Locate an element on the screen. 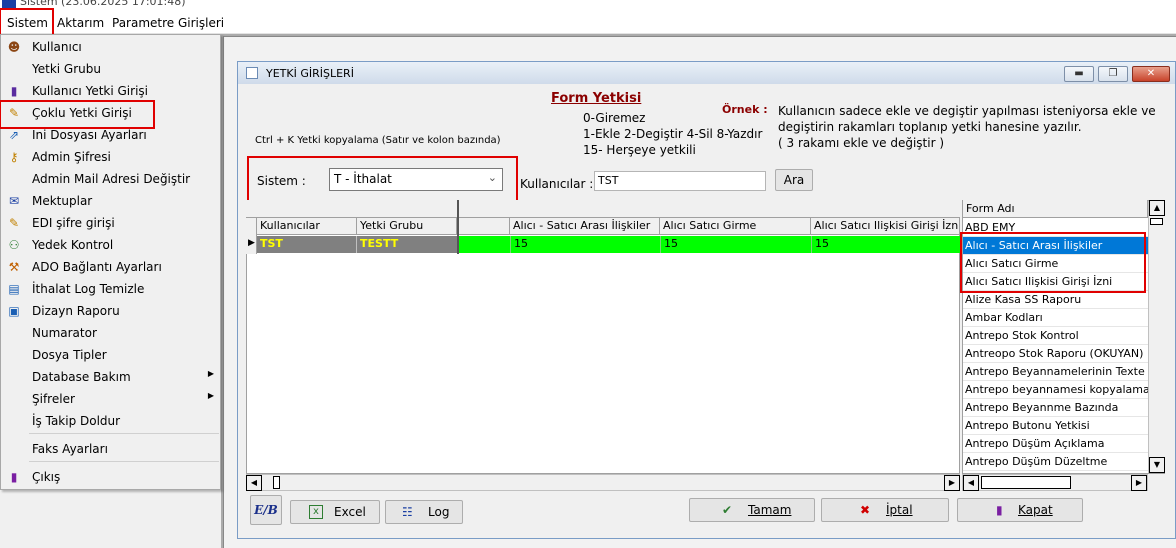 This screenshot has width=1176, height=548. scroll-up-icon: ▲ is located at coordinates (1157, 208).